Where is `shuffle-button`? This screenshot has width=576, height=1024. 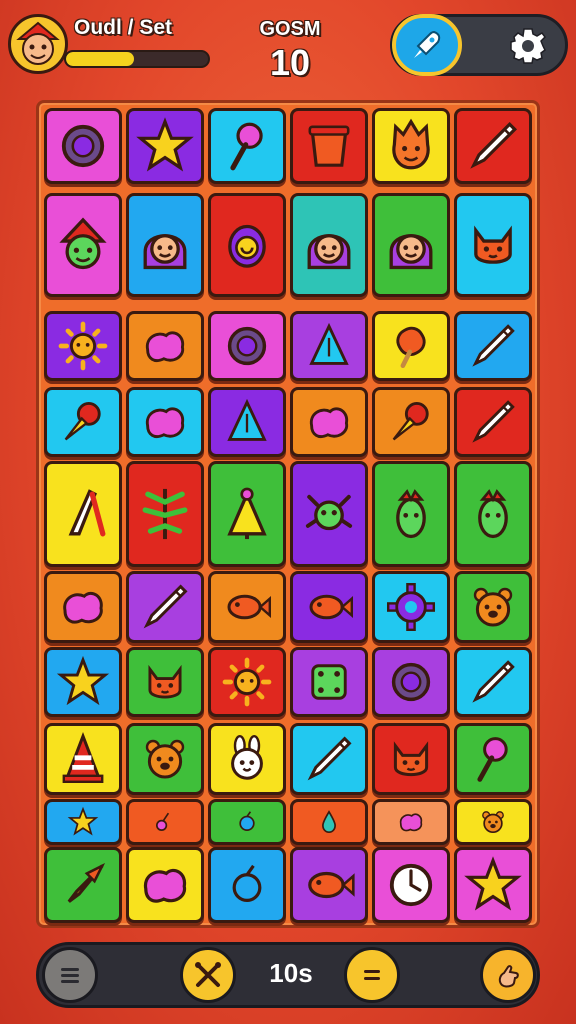 shuffle-button is located at coordinates (208, 975).